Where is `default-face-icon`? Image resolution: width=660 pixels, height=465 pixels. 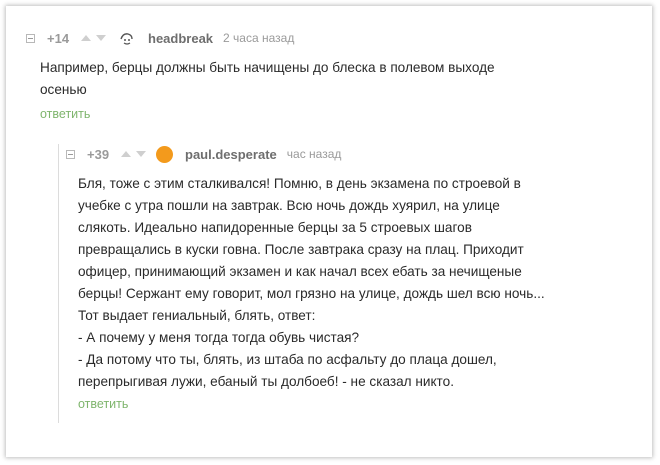 default-face-icon is located at coordinates (127, 38).